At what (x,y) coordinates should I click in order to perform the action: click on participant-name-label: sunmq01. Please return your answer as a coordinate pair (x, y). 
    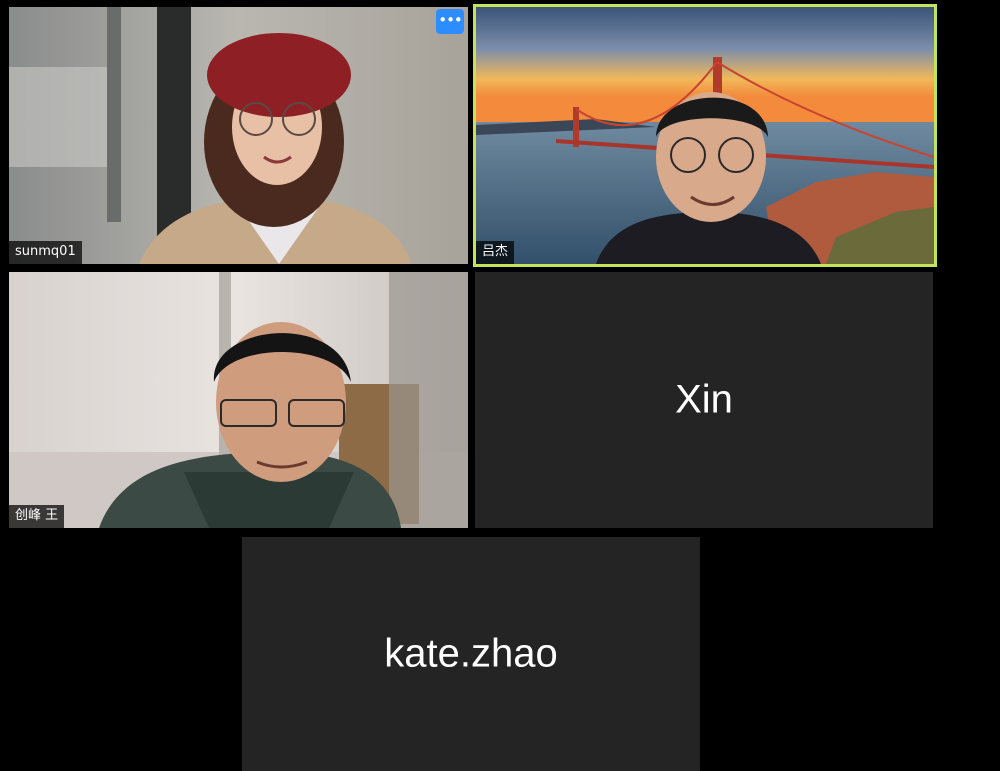
    Looking at the image, I should click on (45, 252).